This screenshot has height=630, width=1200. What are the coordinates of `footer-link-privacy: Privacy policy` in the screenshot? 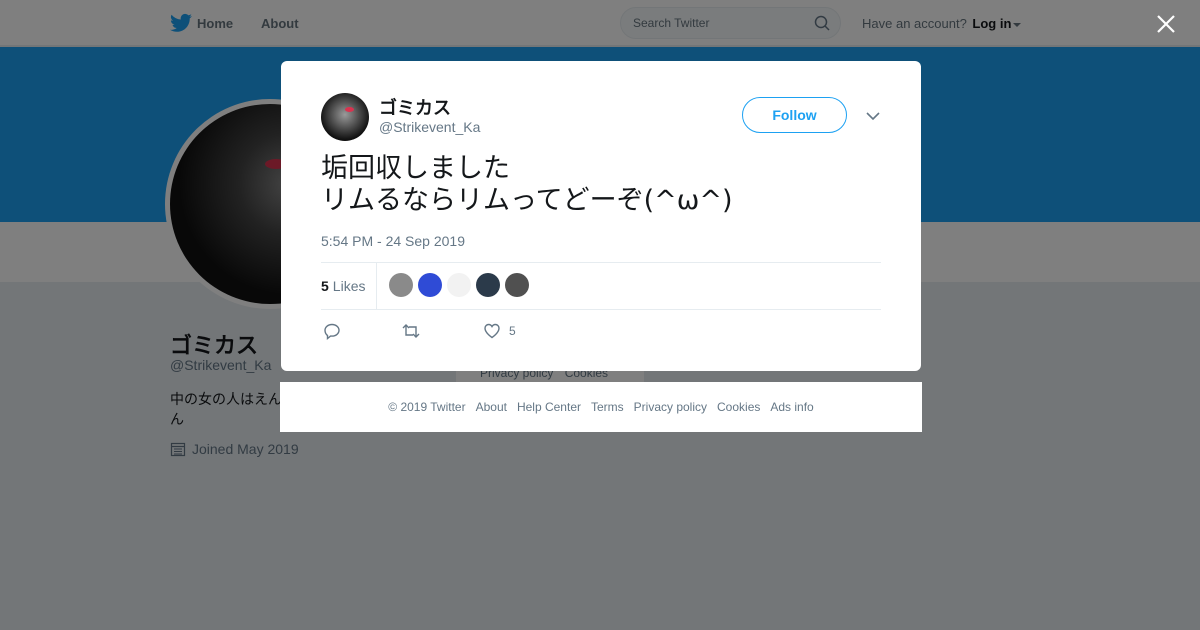 It's located at (670, 407).